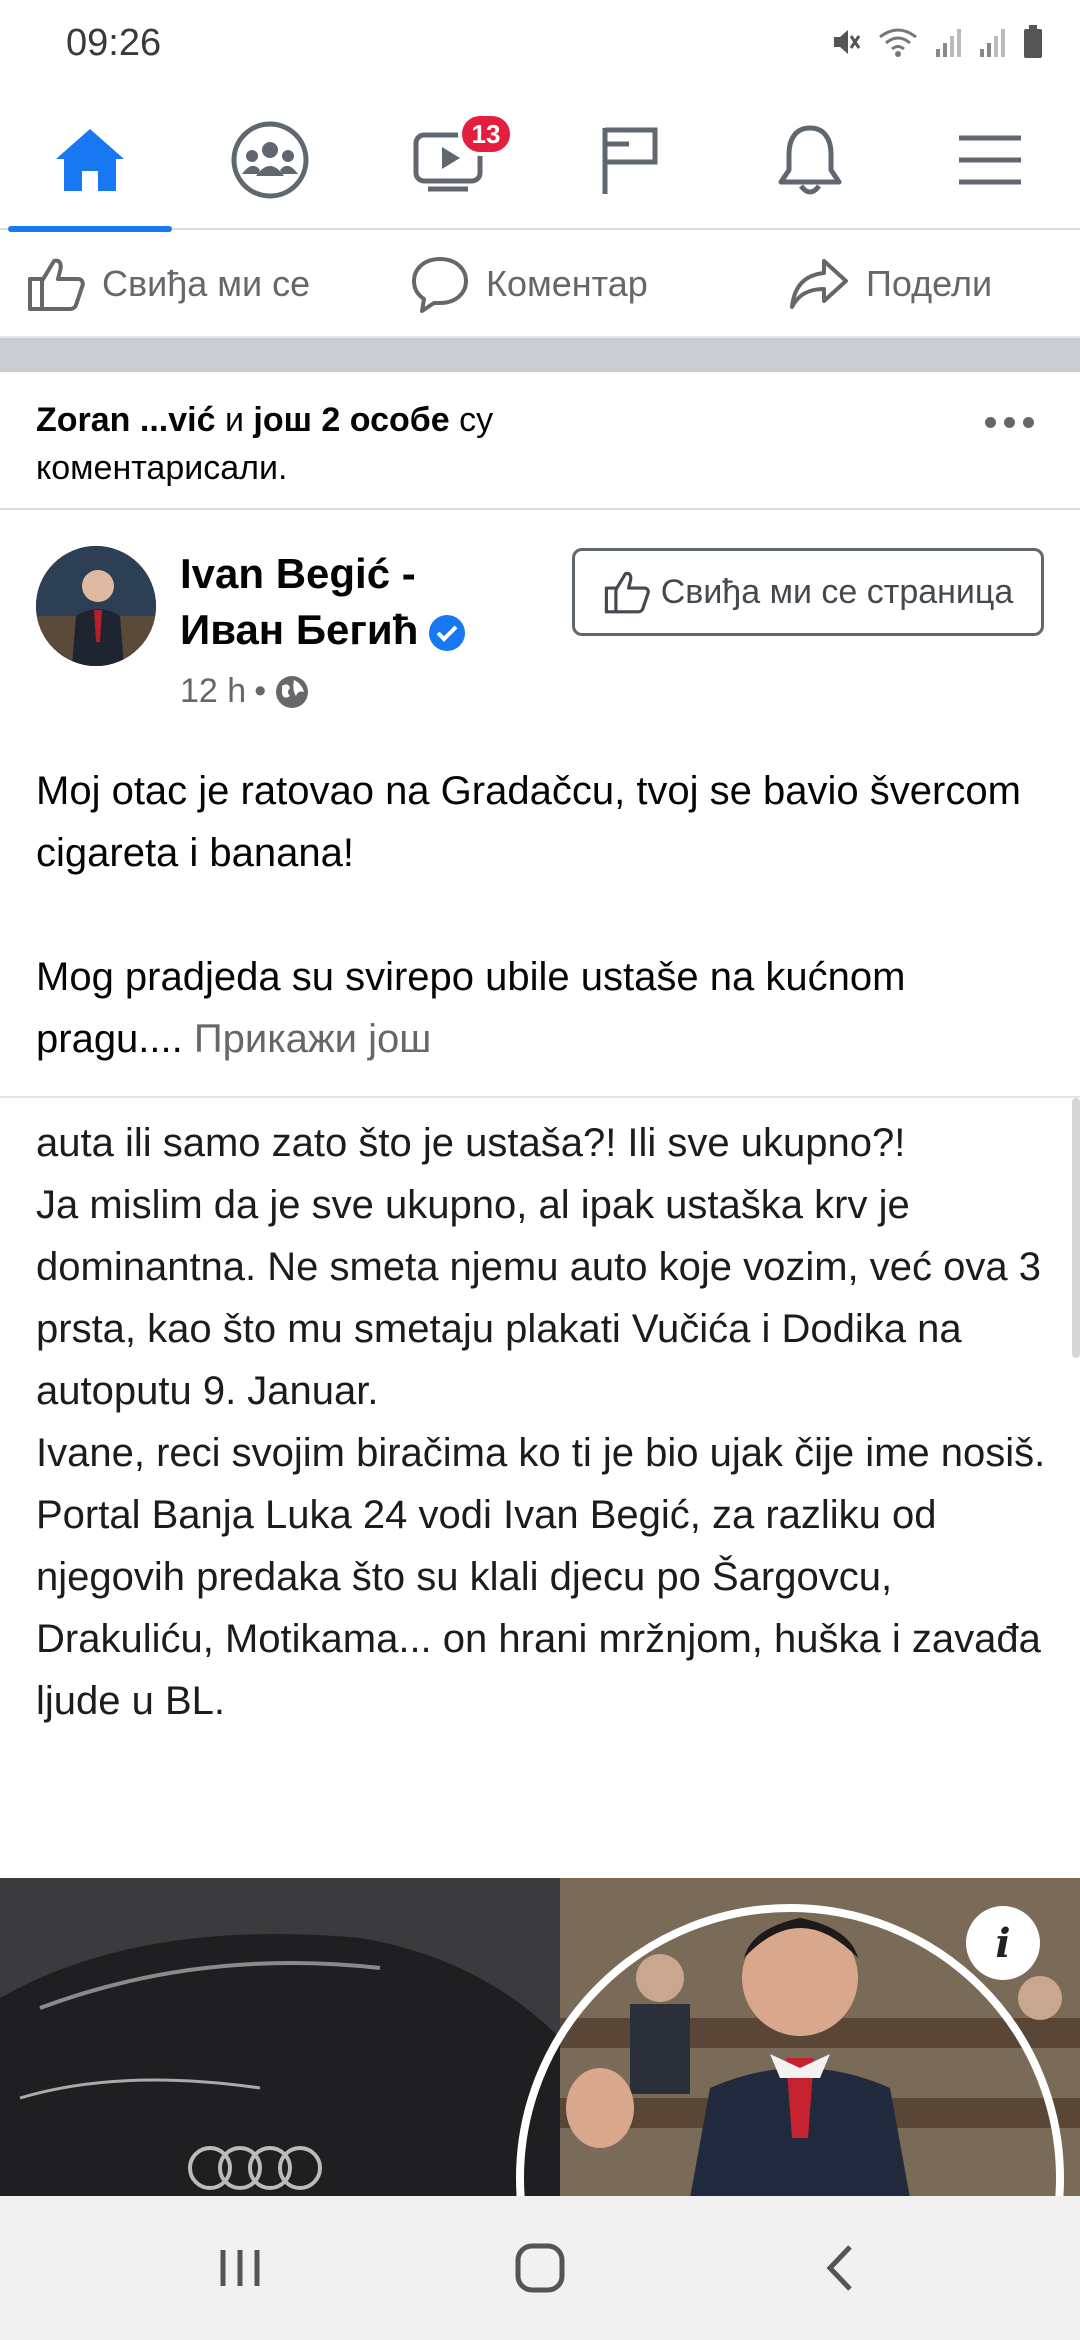 Image resolution: width=1080 pixels, height=2340 pixels. I want to click on like-label: Свиђа ми се, so click(206, 283).